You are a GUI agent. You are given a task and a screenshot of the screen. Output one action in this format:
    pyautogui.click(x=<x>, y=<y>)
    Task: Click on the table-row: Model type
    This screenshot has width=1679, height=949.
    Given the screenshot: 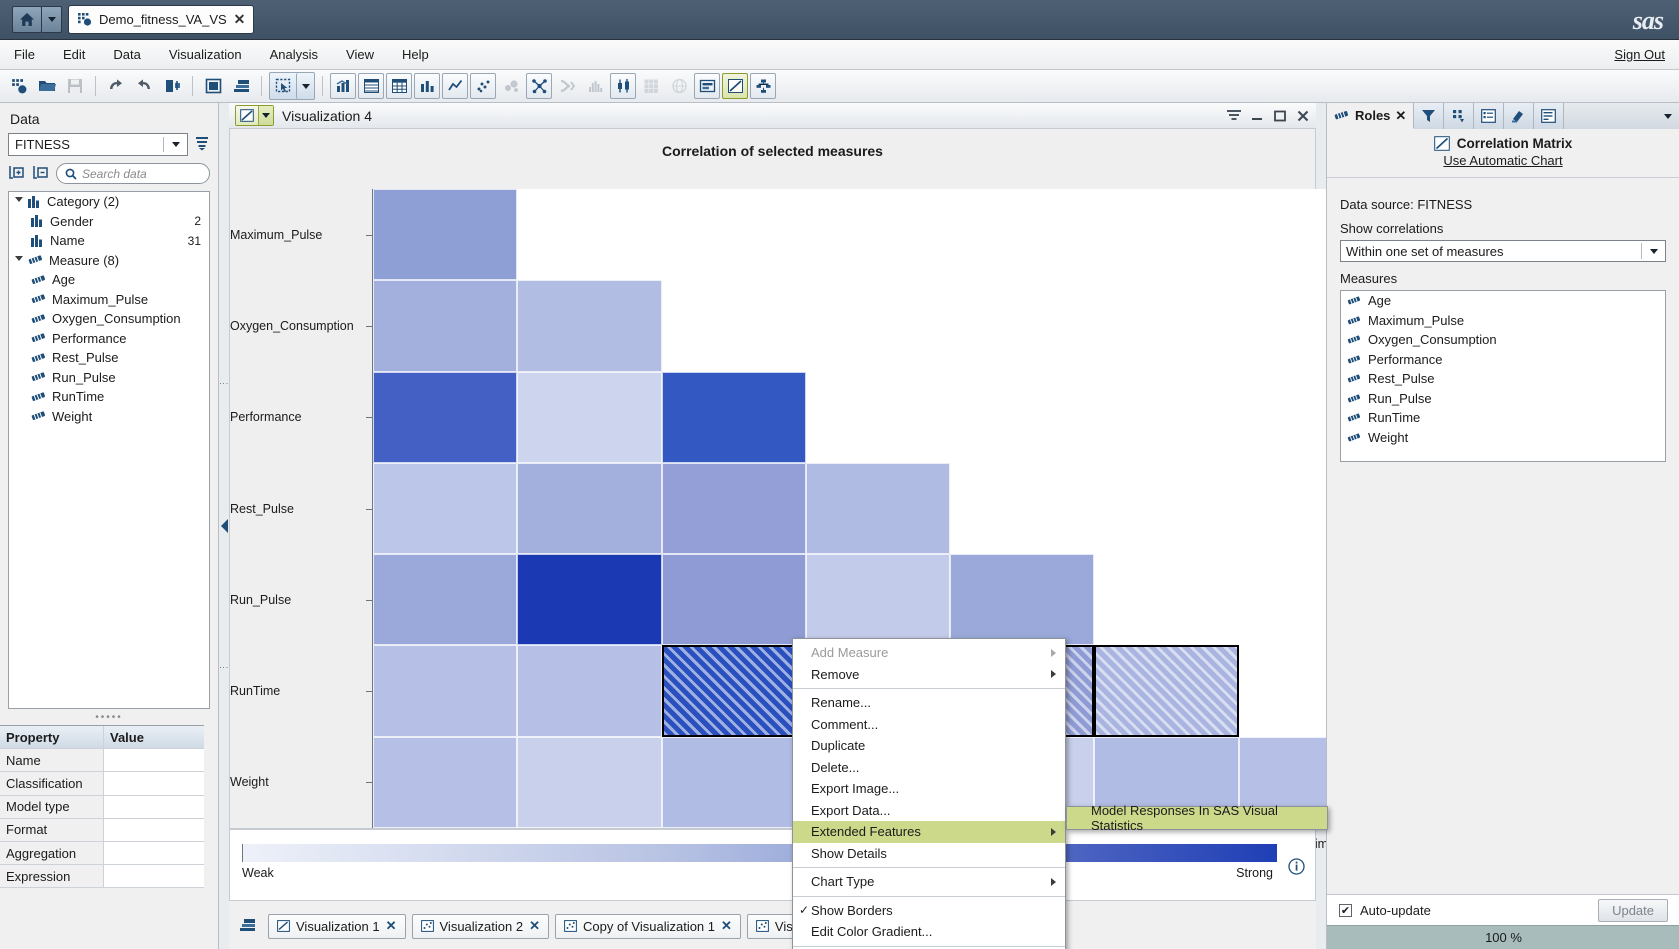 What is the action you would take?
    pyautogui.click(x=102, y=807)
    